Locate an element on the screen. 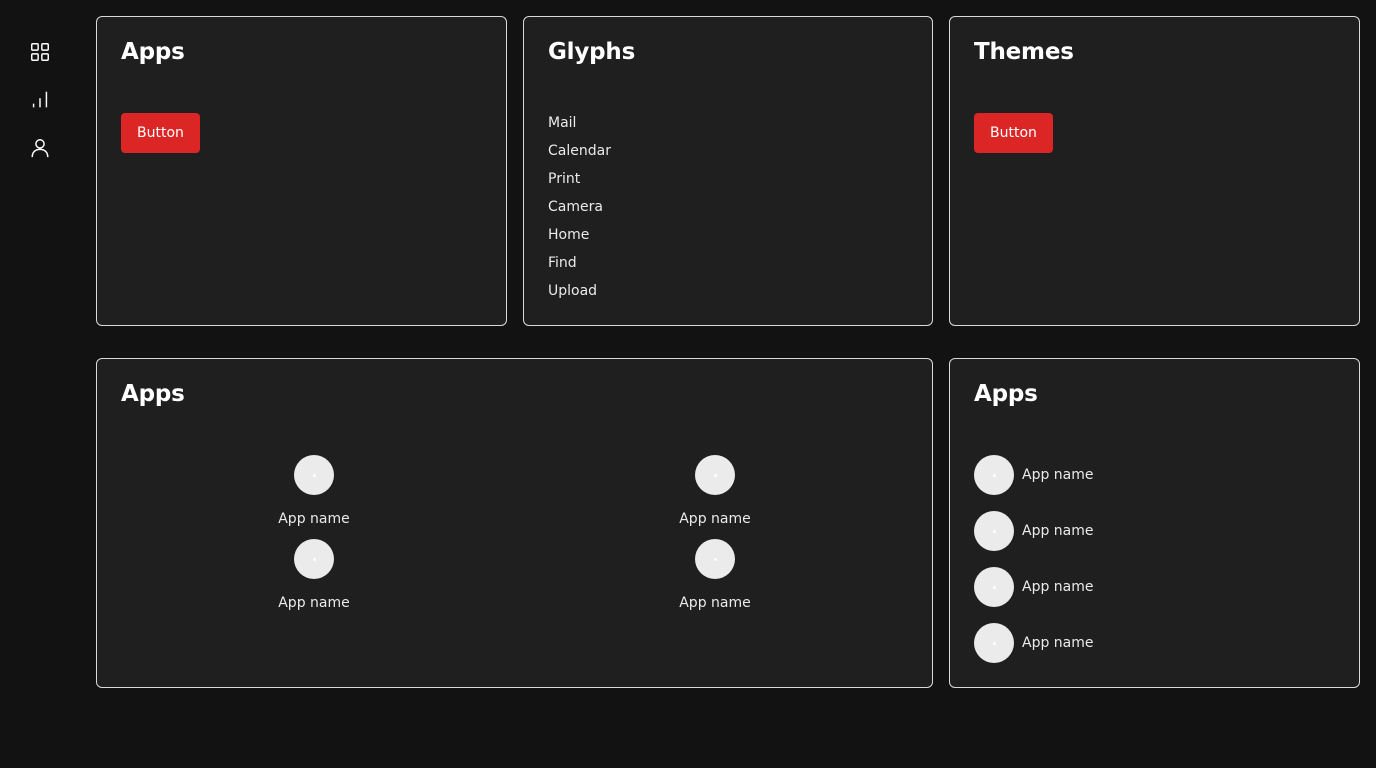 Image resolution: width=1376 pixels, height=768 pixels. glyph-item-calendar: Calendar is located at coordinates (579, 151).